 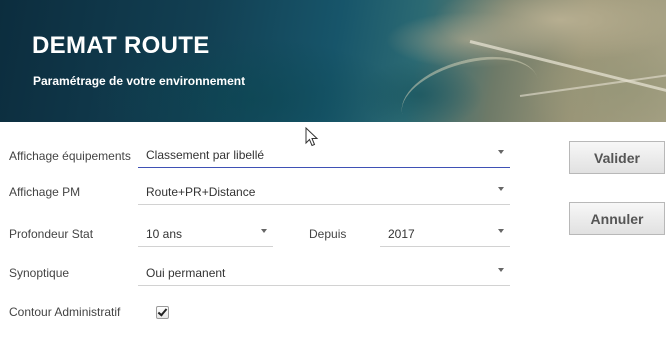 I want to click on validate-button: Valider, so click(x=617, y=157).